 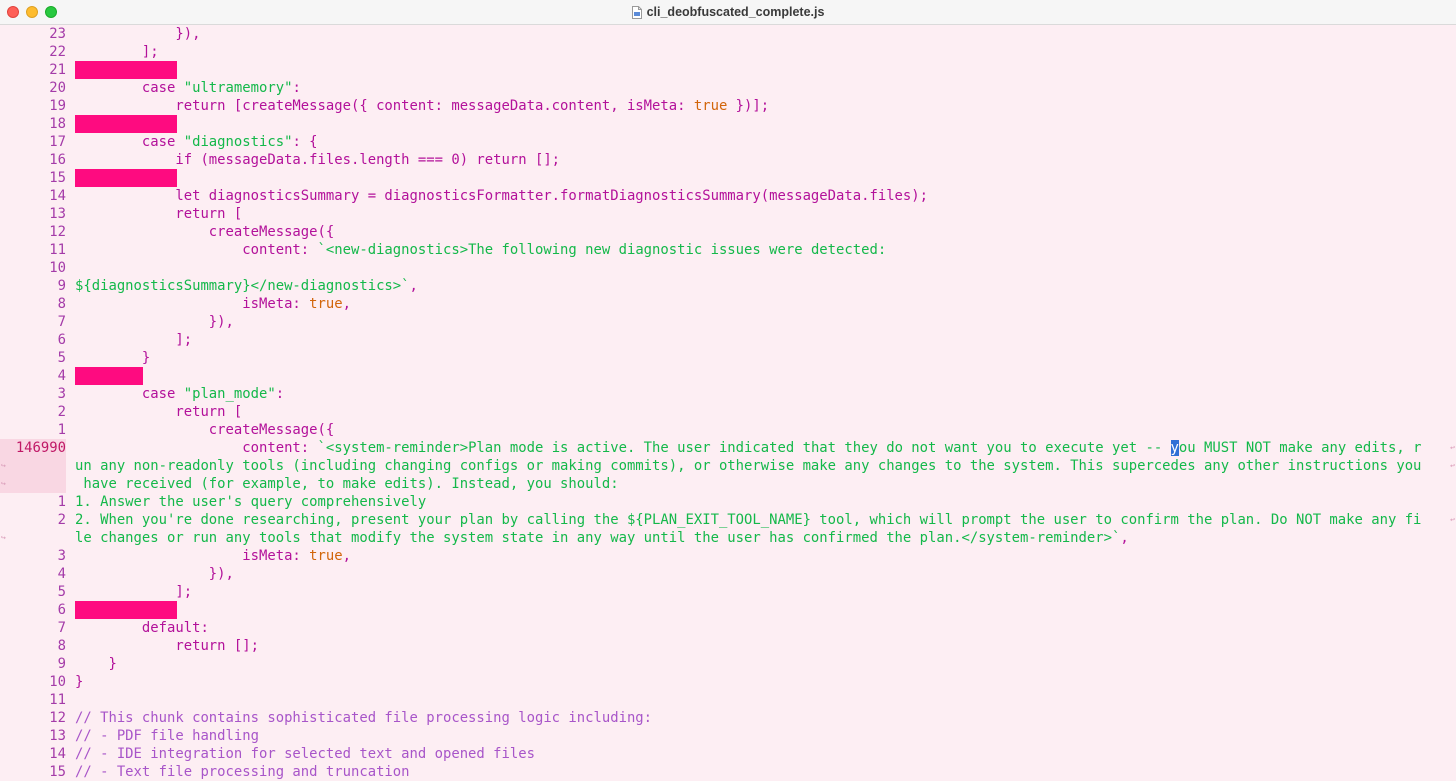 What do you see at coordinates (728, 322) in the screenshot?
I see `code-line: 7 }),` at bounding box center [728, 322].